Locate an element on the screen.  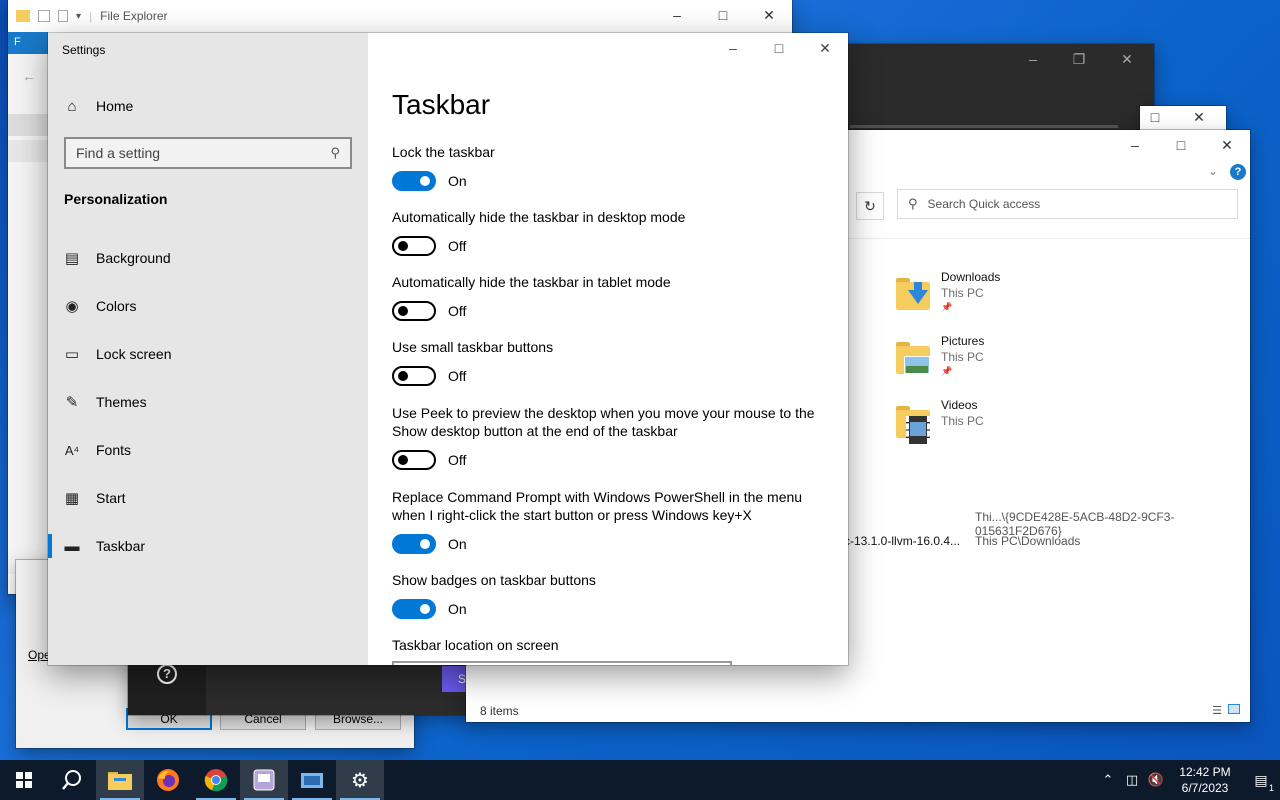
clock: 12:42 PM 6/7/2023 is located at coordinates (1205, 780).